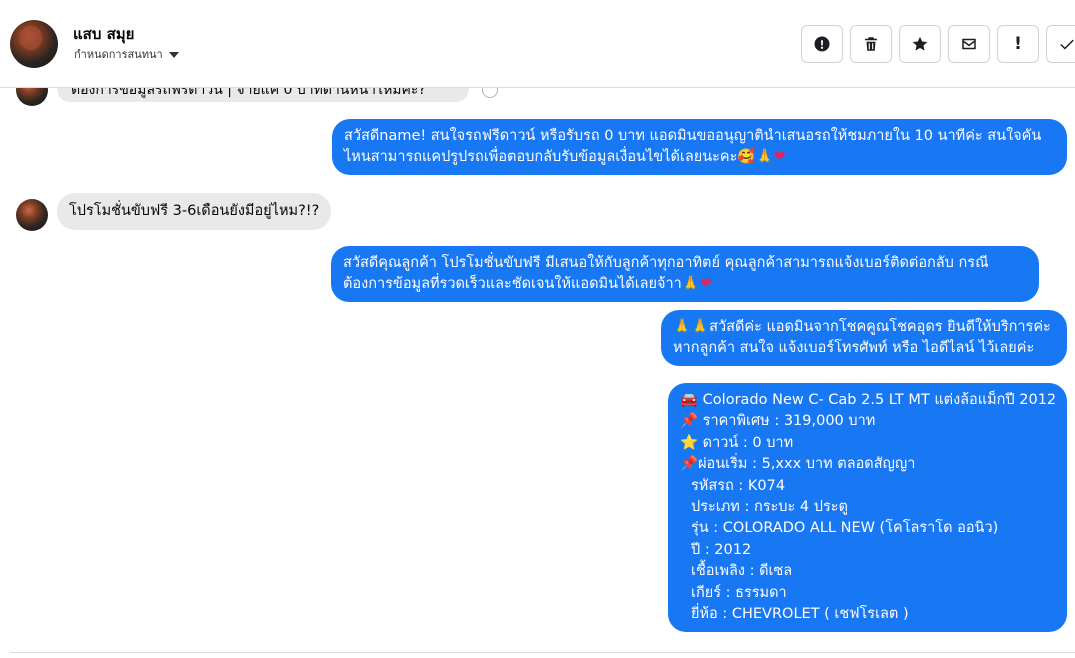  Describe the element at coordinates (748, 442) in the screenshot. I see `car-down-text: ดาวน์ : 0 บาท` at that location.